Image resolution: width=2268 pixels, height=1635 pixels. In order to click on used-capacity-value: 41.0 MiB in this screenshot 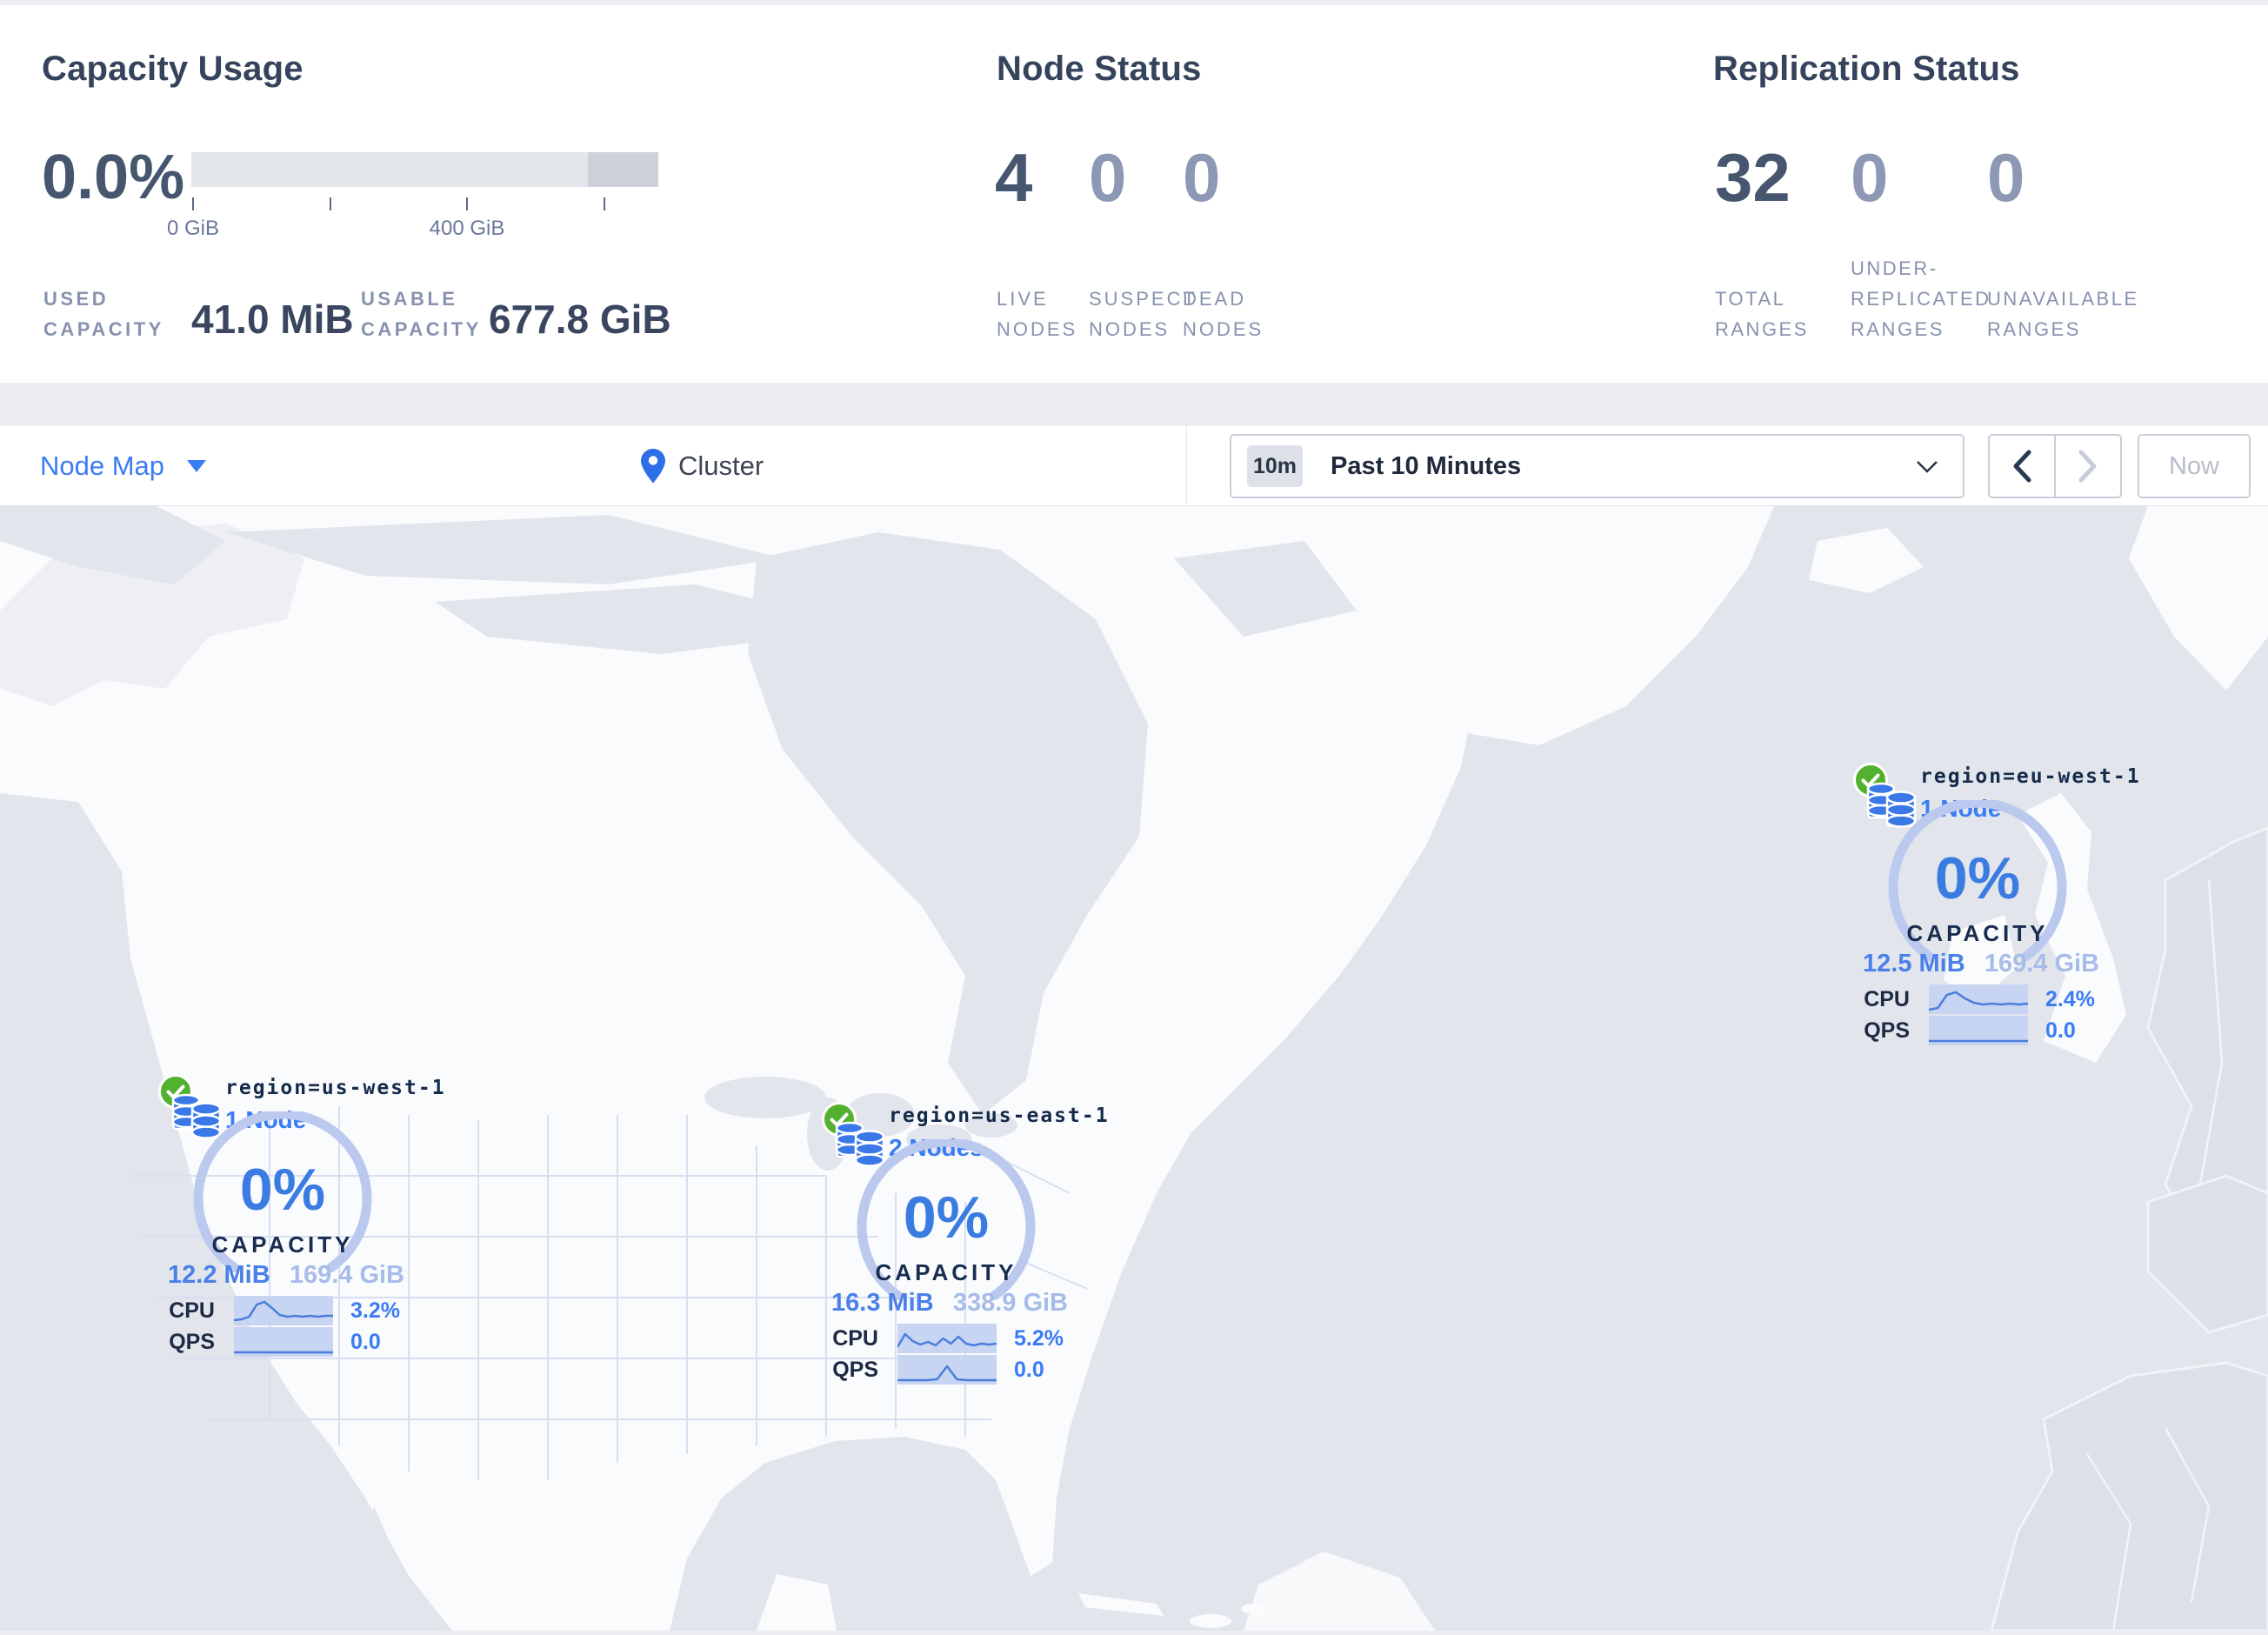, I will do `click(272, 319)`.